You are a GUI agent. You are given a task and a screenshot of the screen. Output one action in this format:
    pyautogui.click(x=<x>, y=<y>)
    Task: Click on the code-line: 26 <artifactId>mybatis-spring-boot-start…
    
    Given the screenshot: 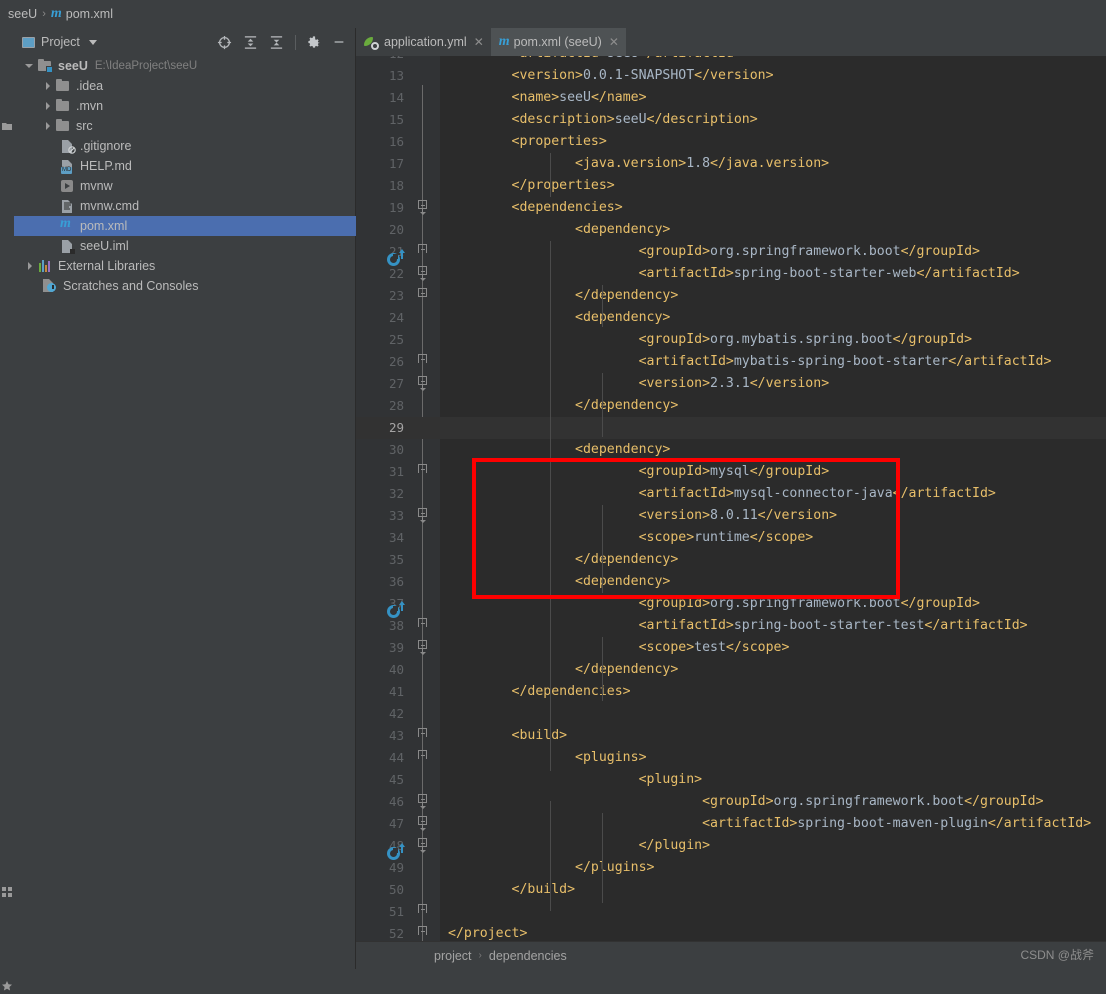 What is the action you would take?
    pyautogui.click(x=731, y=362)
    